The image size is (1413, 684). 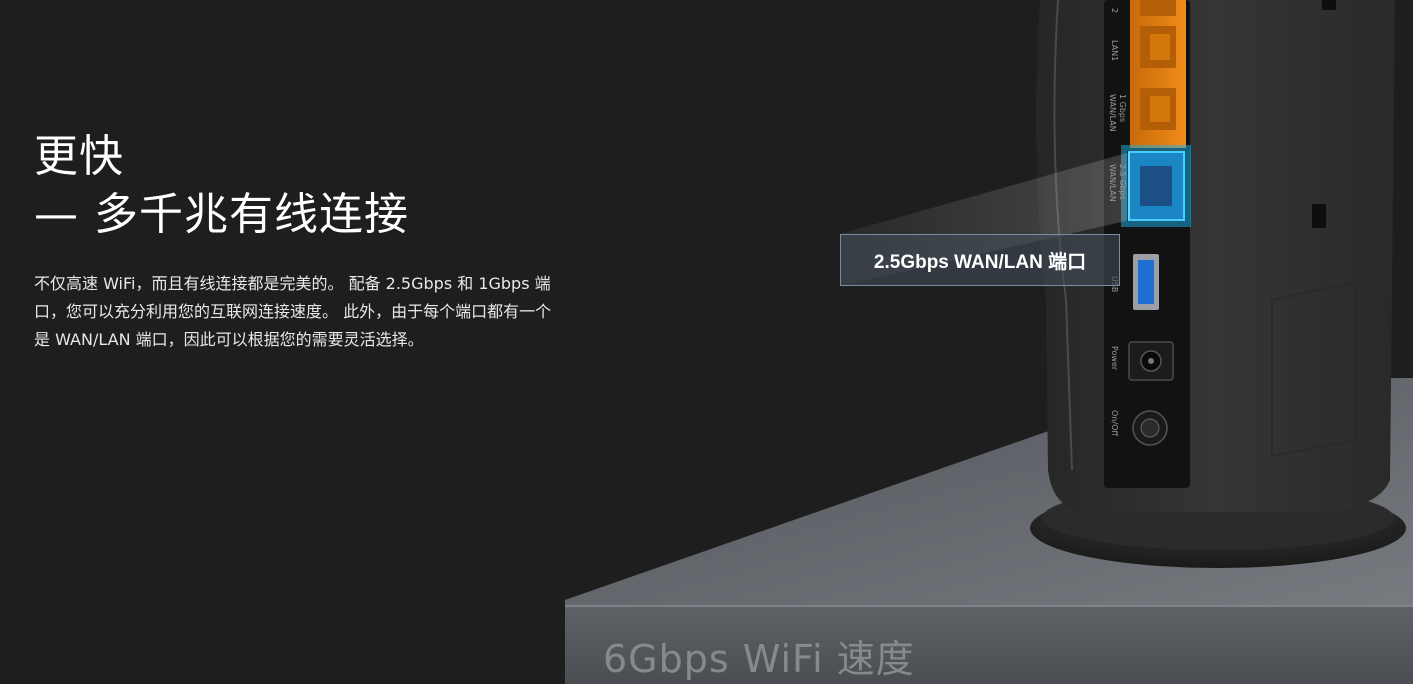 What do you see at coordinates (1114, 358) in the screenshot?
I see `label-power: Power` at bounding box center [1114, 358].